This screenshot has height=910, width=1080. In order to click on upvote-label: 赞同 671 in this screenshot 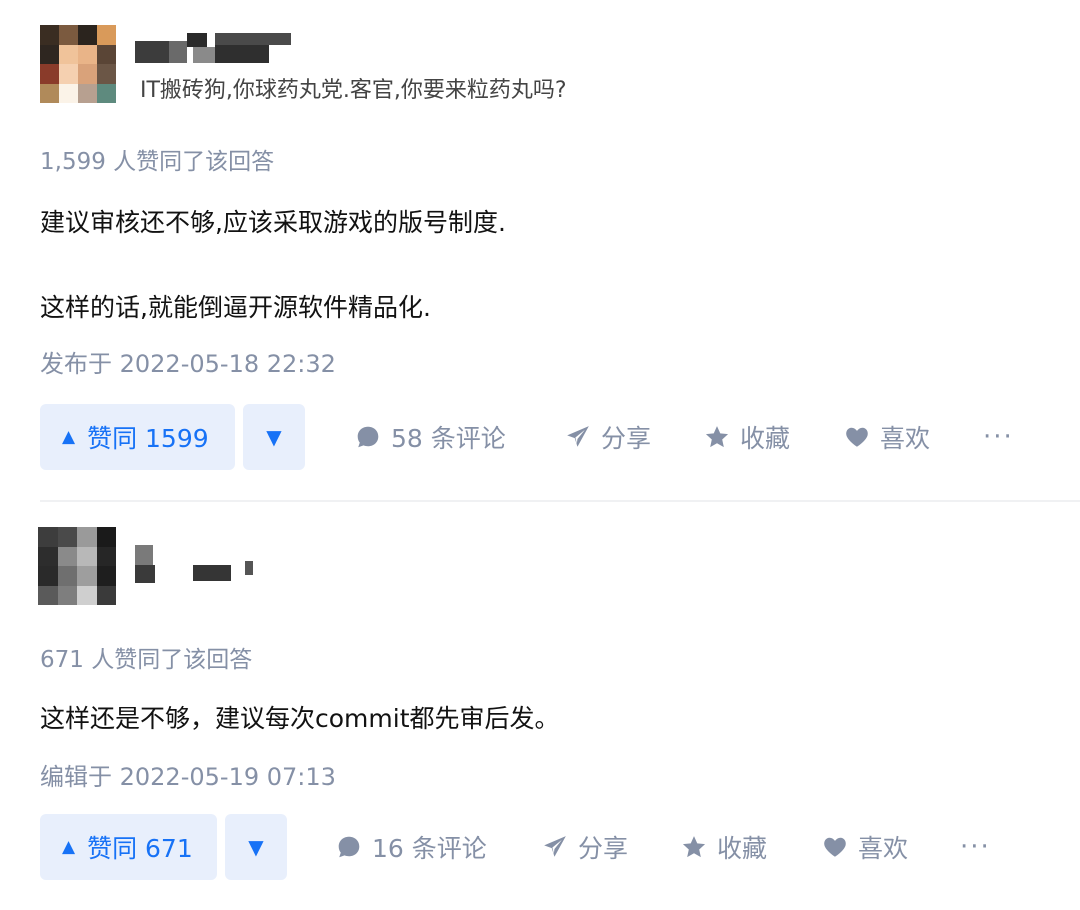, I will do `click(140, 848)`.